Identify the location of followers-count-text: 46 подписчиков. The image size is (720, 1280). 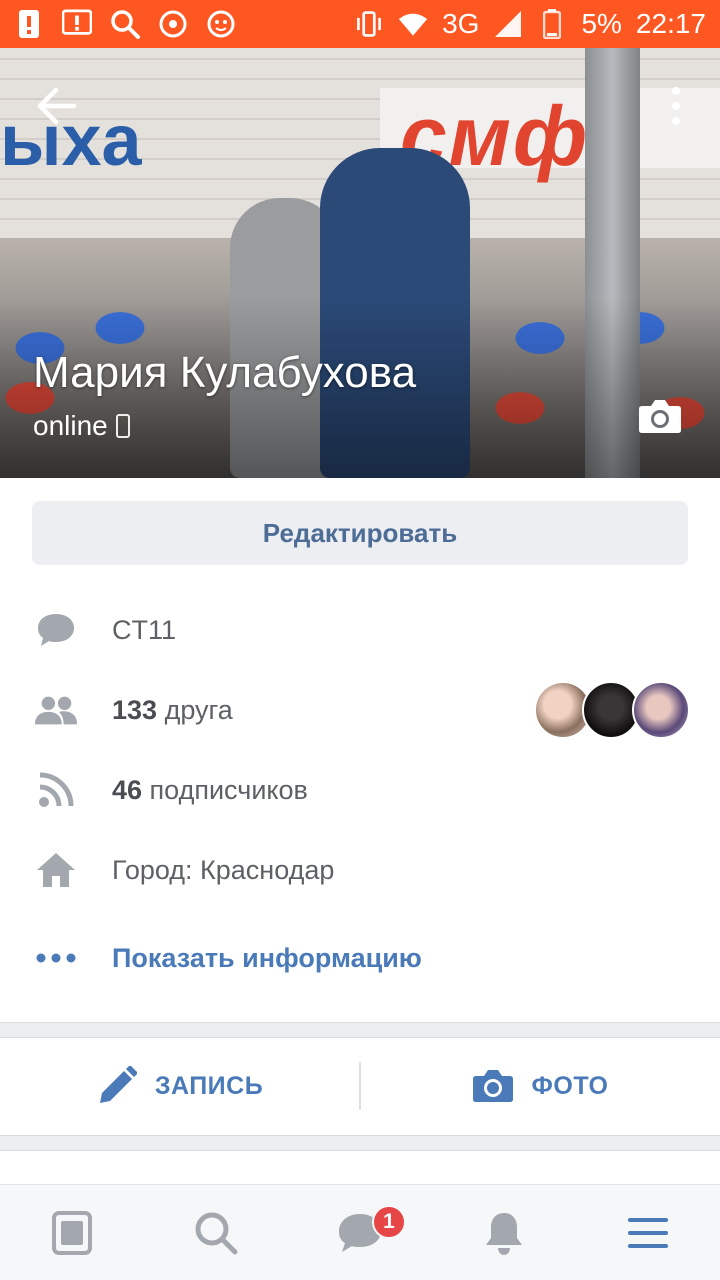
(210, 790).